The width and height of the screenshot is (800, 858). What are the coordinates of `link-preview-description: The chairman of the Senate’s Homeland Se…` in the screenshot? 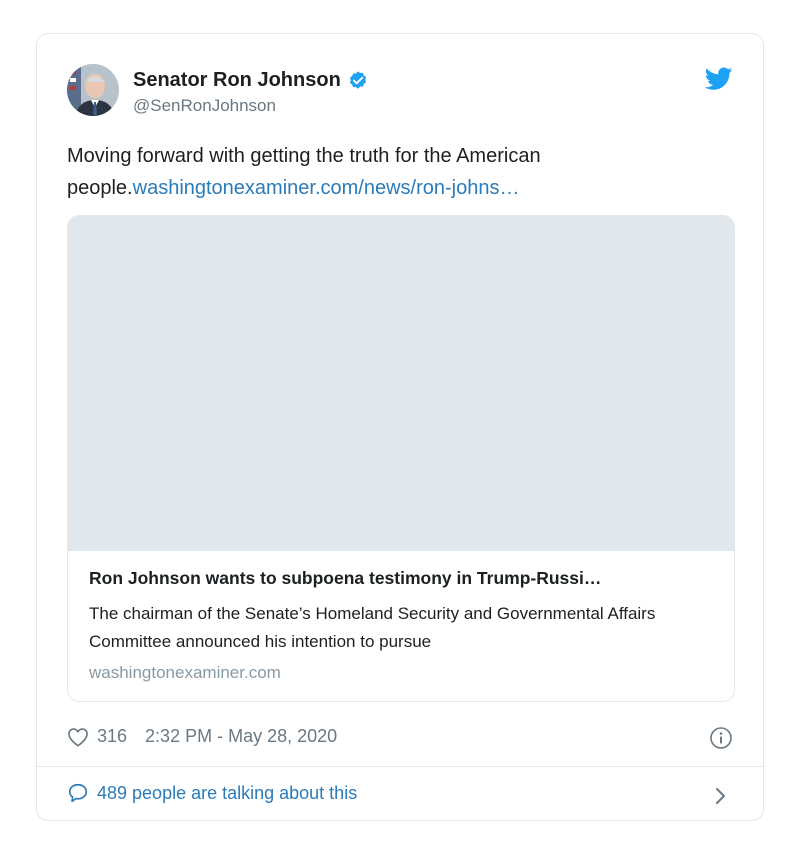 It's located at (372, 627).